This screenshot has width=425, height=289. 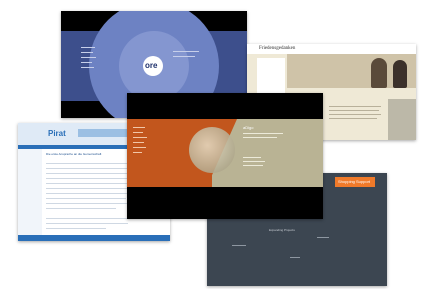 What do you see at coordinates (351, 71) in the screenshot?
I see `photo-band` at bounding box center [351, 71].